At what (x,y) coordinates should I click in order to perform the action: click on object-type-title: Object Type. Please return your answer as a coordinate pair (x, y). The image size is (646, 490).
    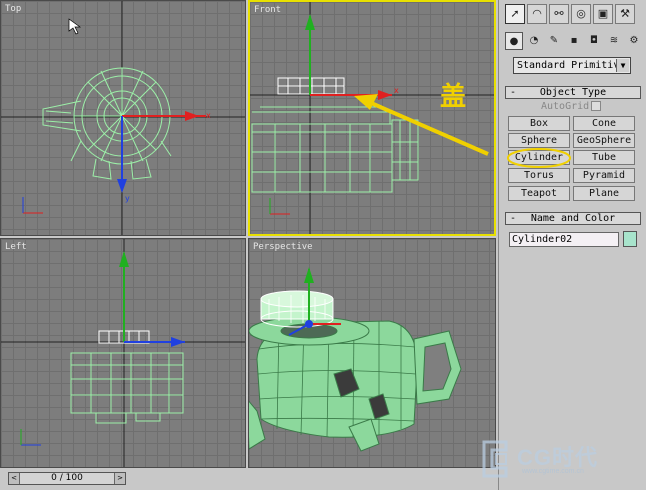
    Looking at the image, I should click on (573, 92).